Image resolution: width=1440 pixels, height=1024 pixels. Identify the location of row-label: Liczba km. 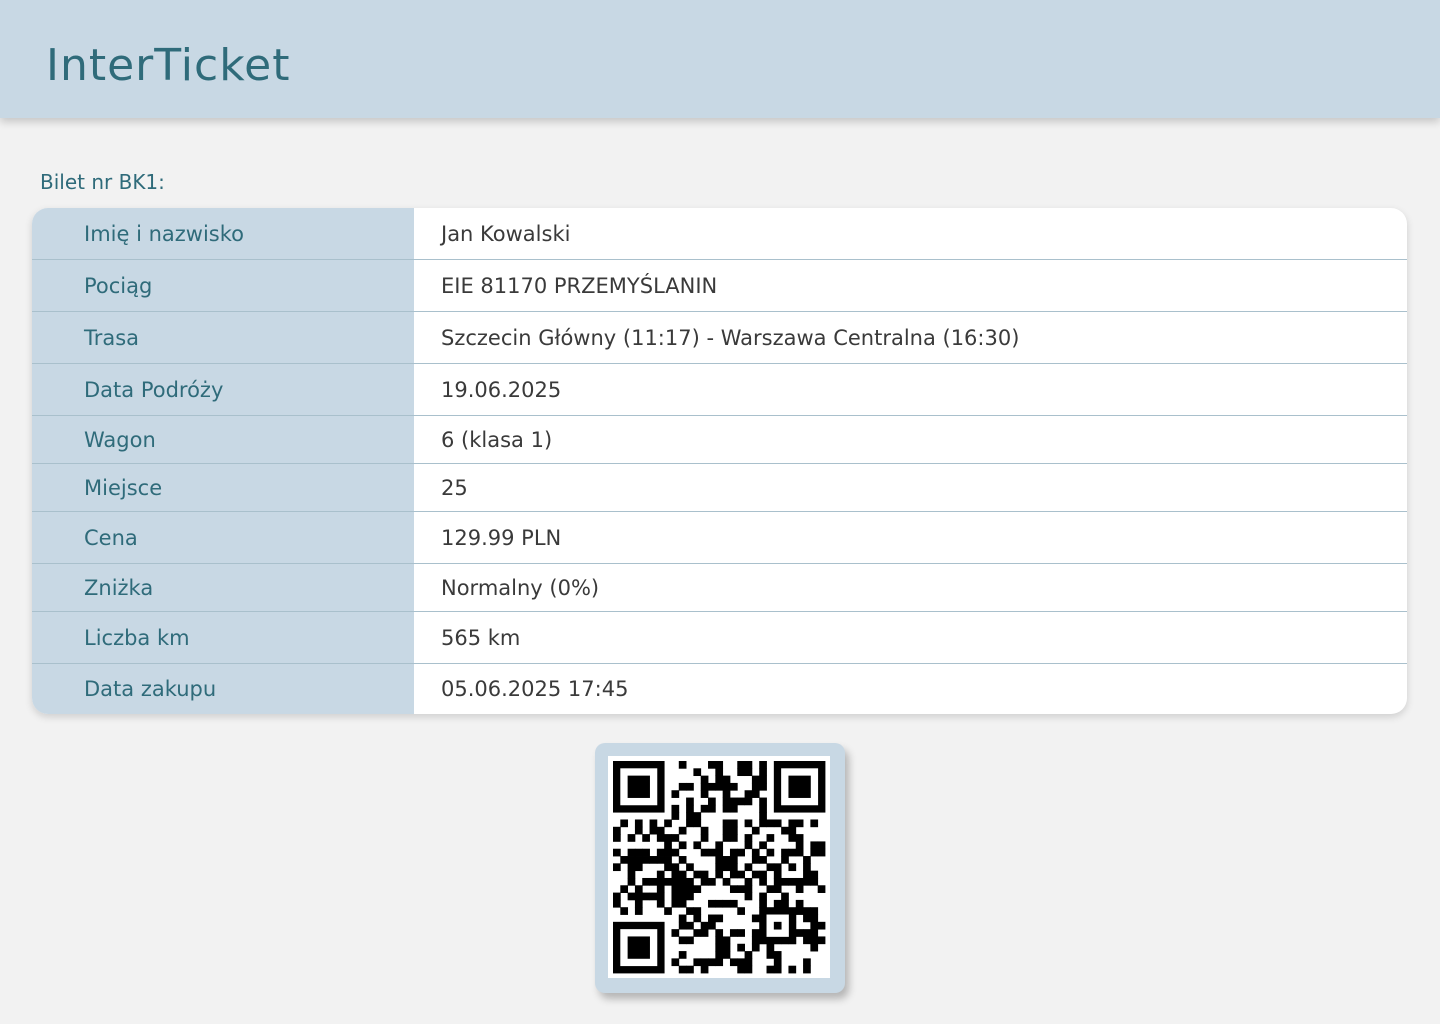
(223, 637).